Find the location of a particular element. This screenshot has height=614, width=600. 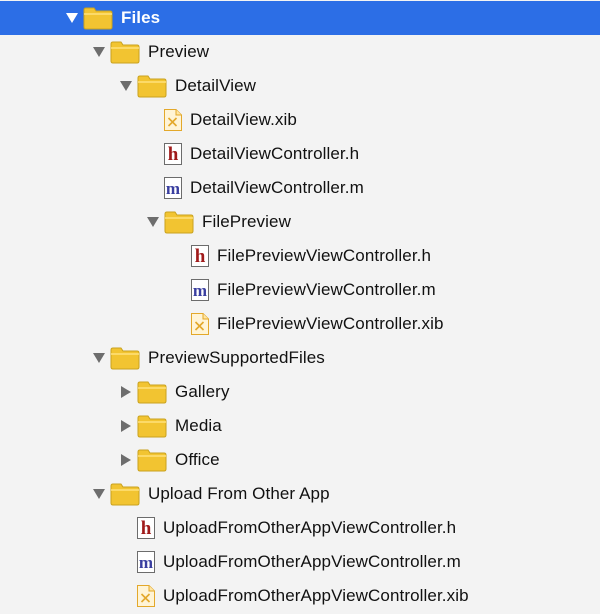

tree-row-filepreviewviewcontroller-h: h FilePreviewViewController.h is located at coordinates (300, 256).